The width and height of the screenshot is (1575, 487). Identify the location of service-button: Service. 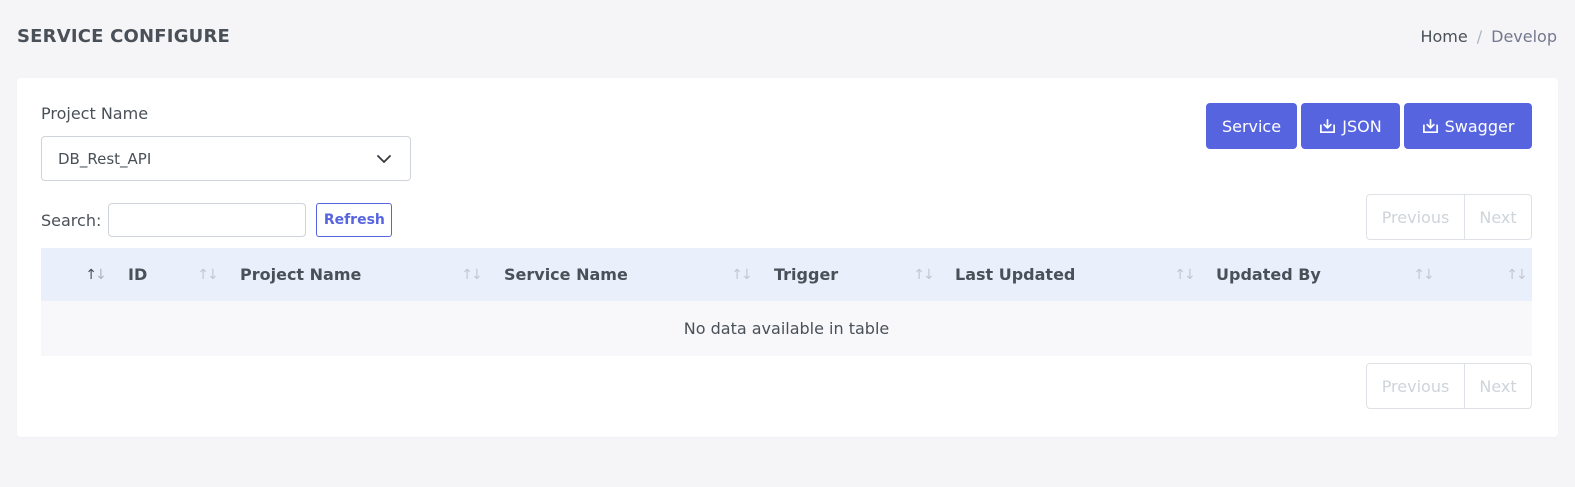
(1251, 126).